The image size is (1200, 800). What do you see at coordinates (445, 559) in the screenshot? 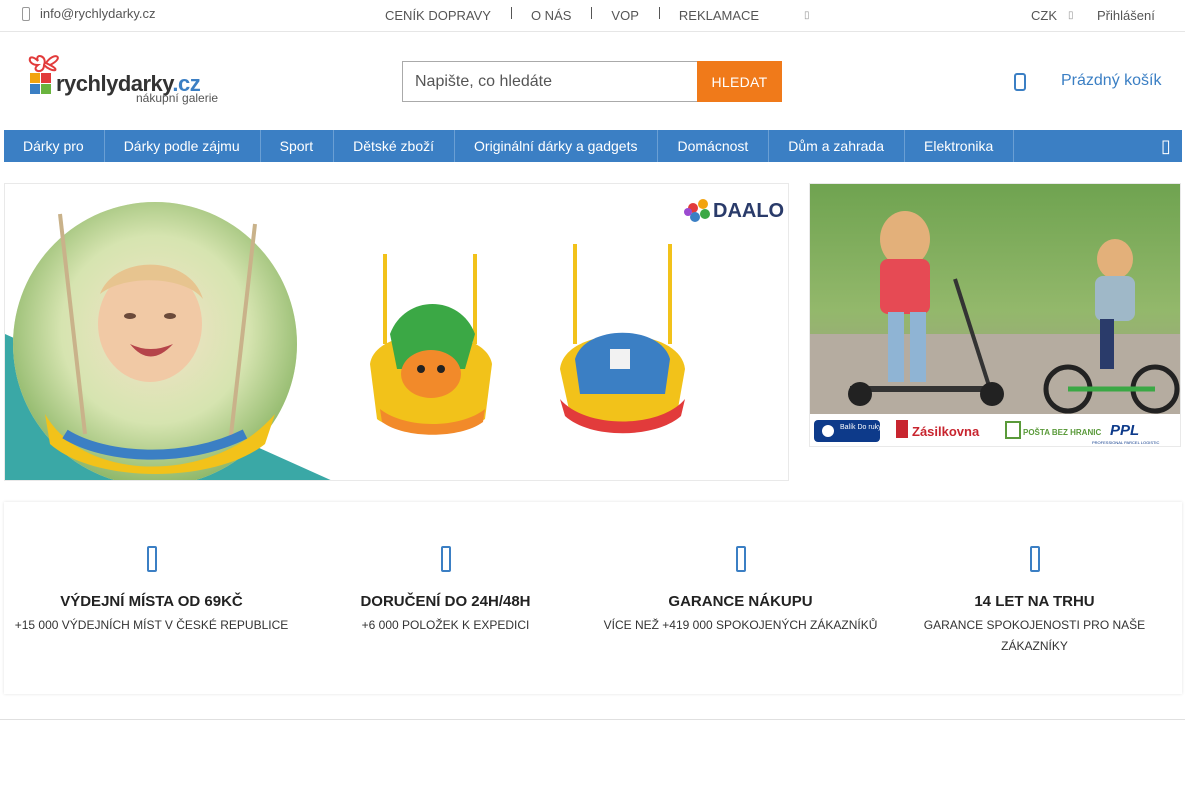
I see `truck-icon` at bounding box center [445, 559].